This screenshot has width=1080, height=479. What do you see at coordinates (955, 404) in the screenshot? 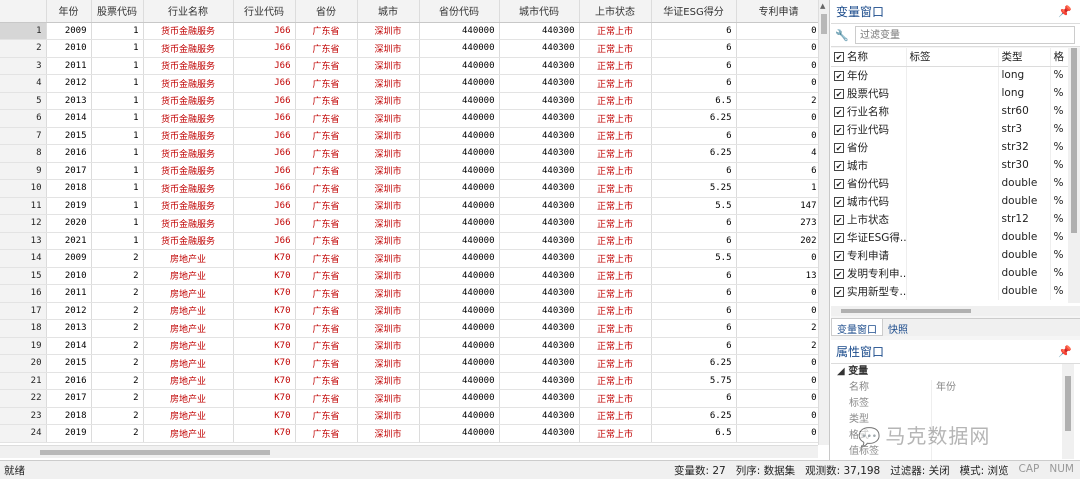
I see `property-row: 标签` at bounding box center [955, 404].